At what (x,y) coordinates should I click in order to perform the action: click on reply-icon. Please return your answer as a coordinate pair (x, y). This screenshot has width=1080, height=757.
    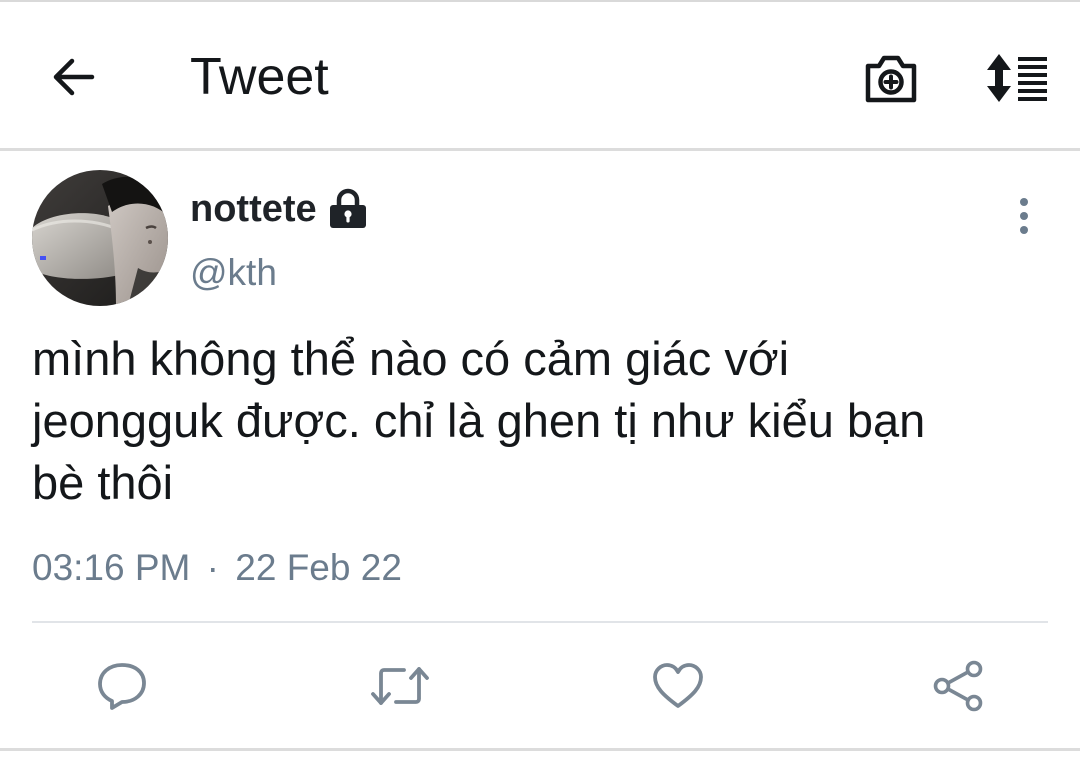
    Looking at the image, I should click on (122, 686).